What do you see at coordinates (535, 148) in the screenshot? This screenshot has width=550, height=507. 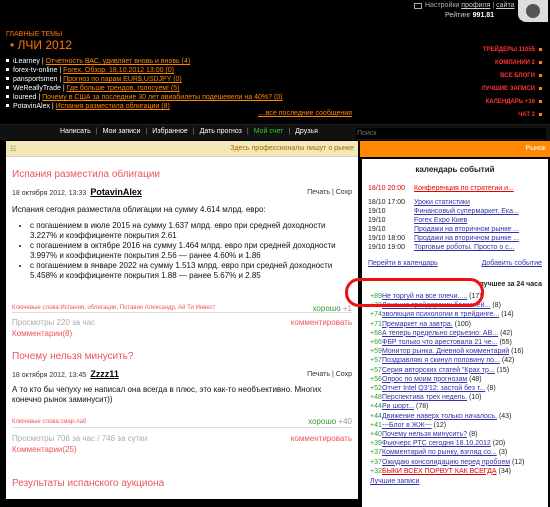 I see `market-label: Рынок` at bounding box center [535, 148].